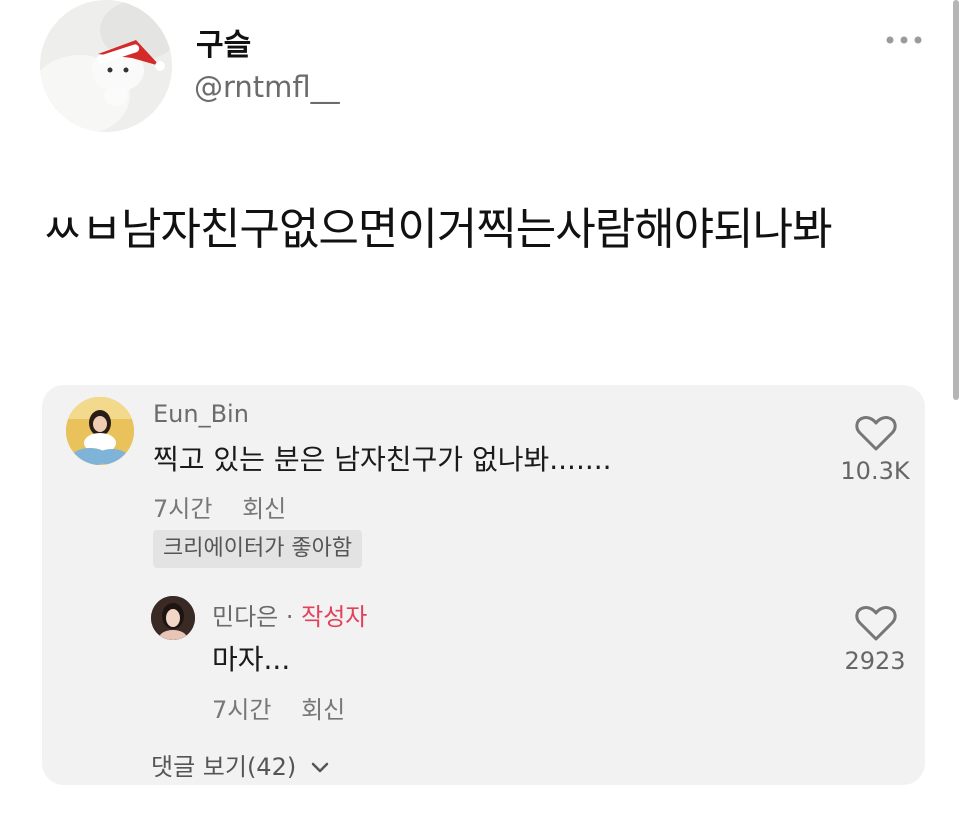 The image size is (966, 825). I want to click on view-replies-button: 댓글 보기(42), so click(240, 764).